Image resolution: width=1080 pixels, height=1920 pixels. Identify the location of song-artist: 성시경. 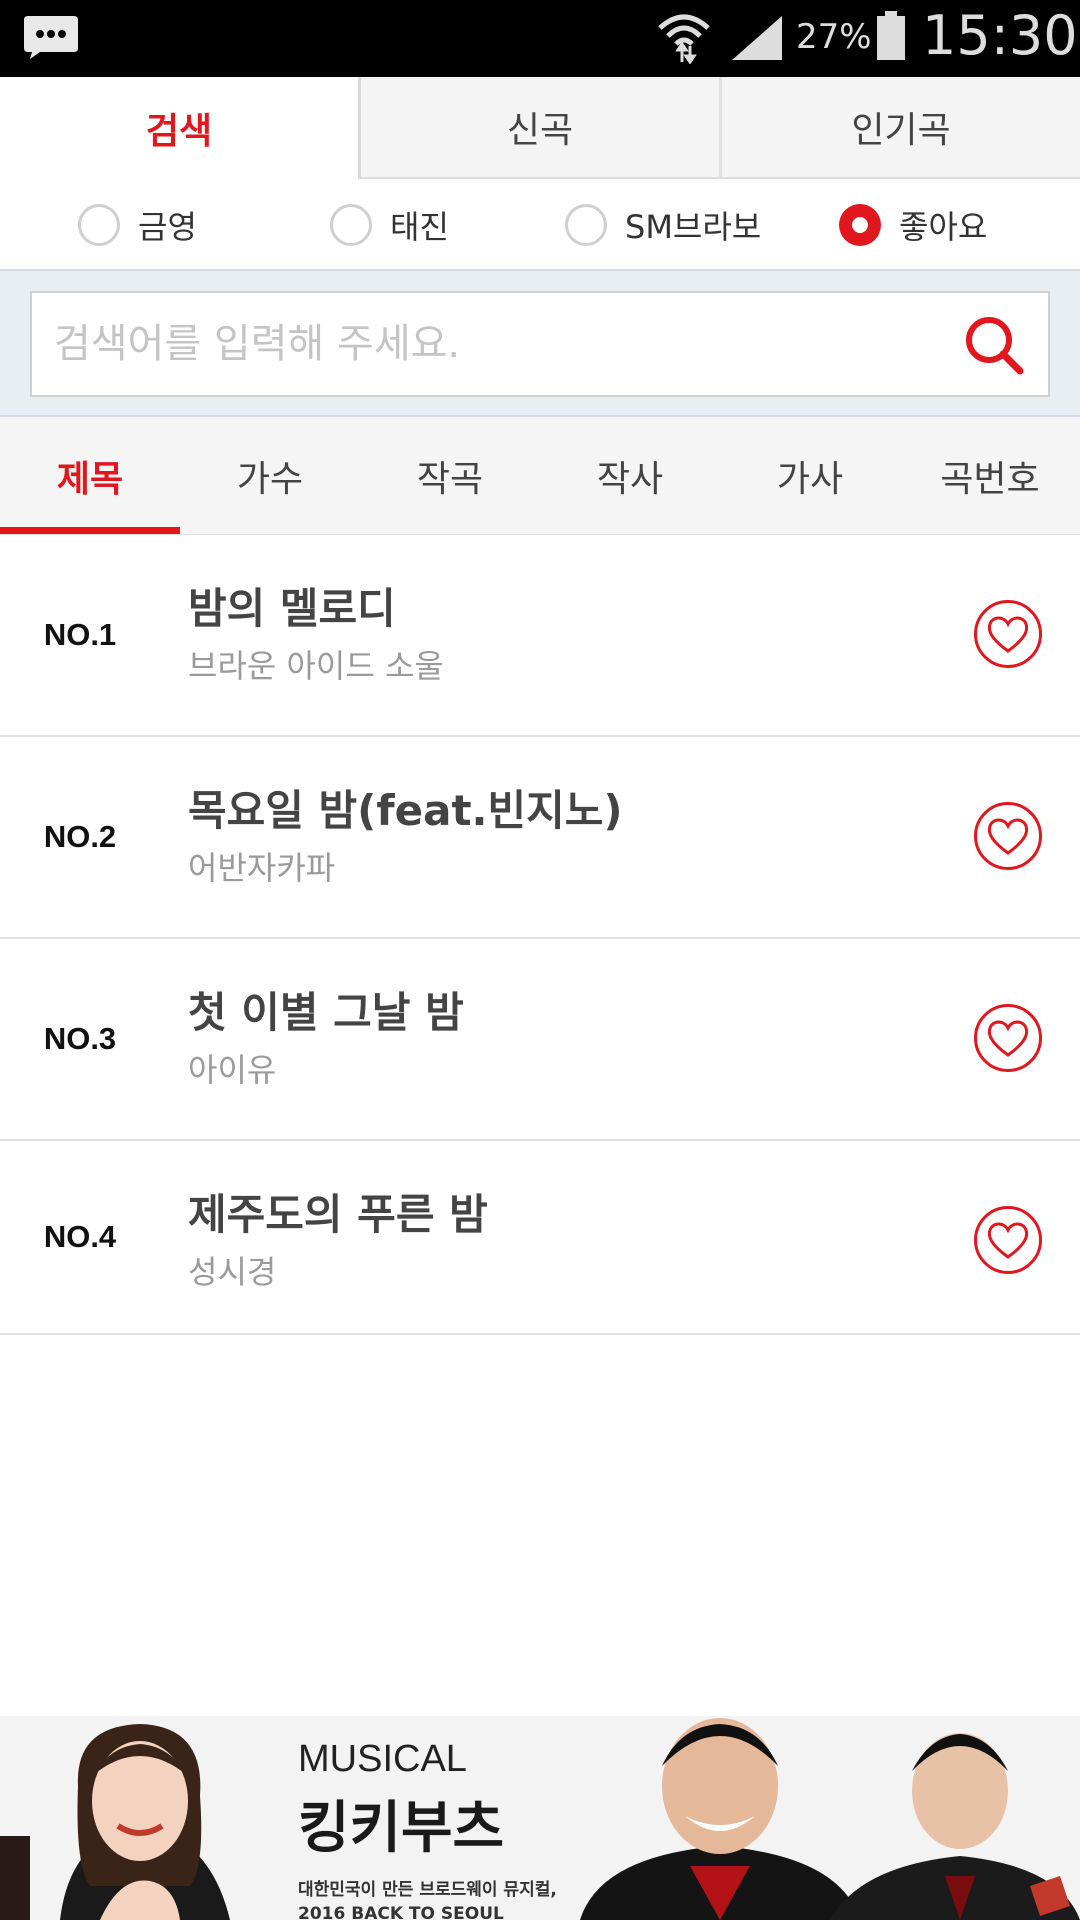
(232, 1272).